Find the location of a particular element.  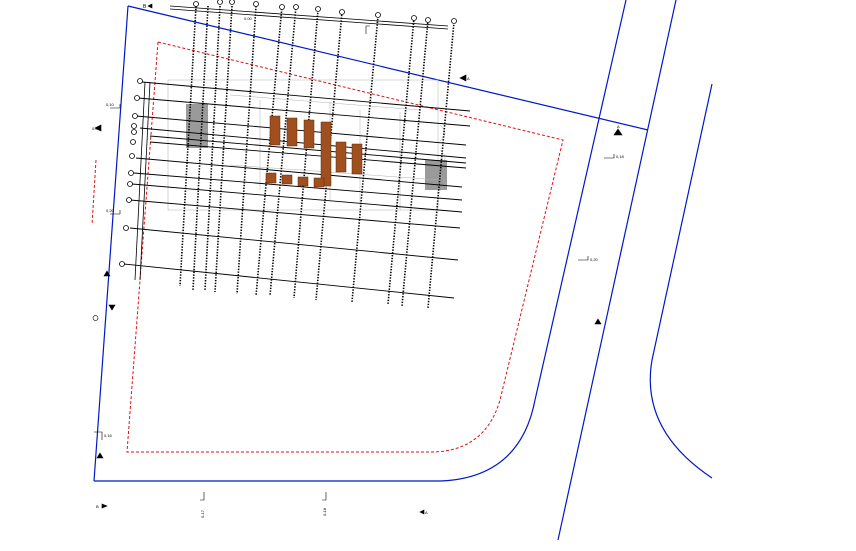

far-right-road-curve is located at coordinates (681, 281).